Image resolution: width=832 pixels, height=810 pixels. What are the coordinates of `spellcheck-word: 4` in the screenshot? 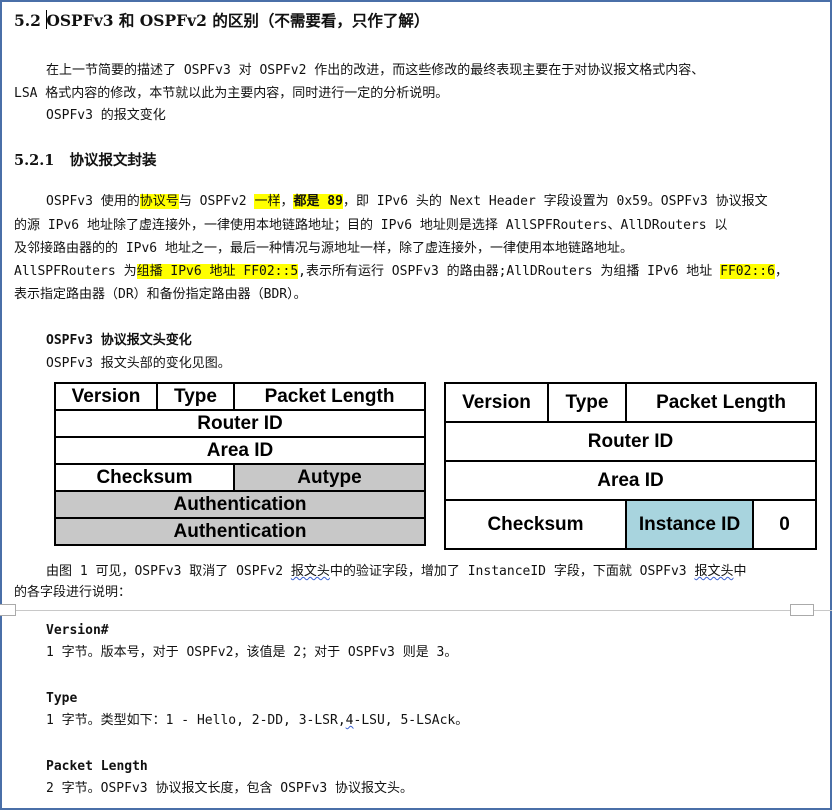 It's located at (349, 720).